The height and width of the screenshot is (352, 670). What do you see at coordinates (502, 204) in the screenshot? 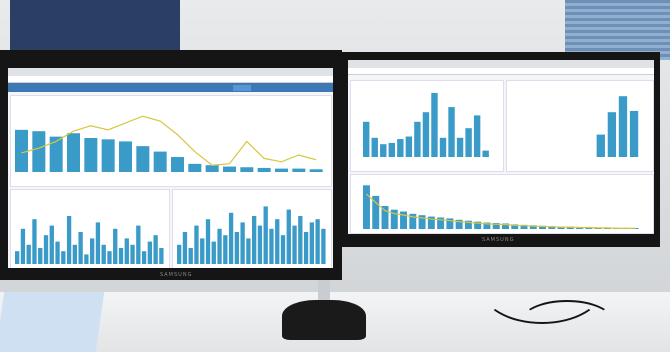
I see `chart-panel-bottom` at bounding box center [502, 204].